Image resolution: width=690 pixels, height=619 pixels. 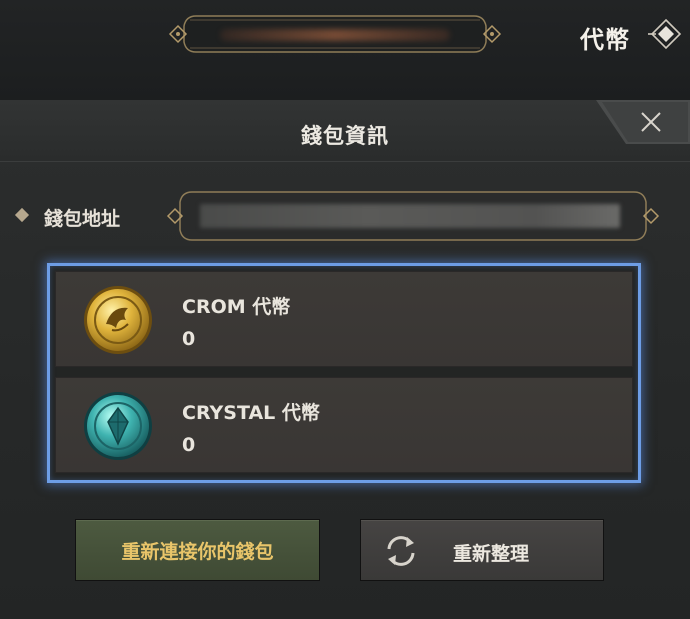 I want to click on token-name: CROM 代幣, so click(x=236, y=307).